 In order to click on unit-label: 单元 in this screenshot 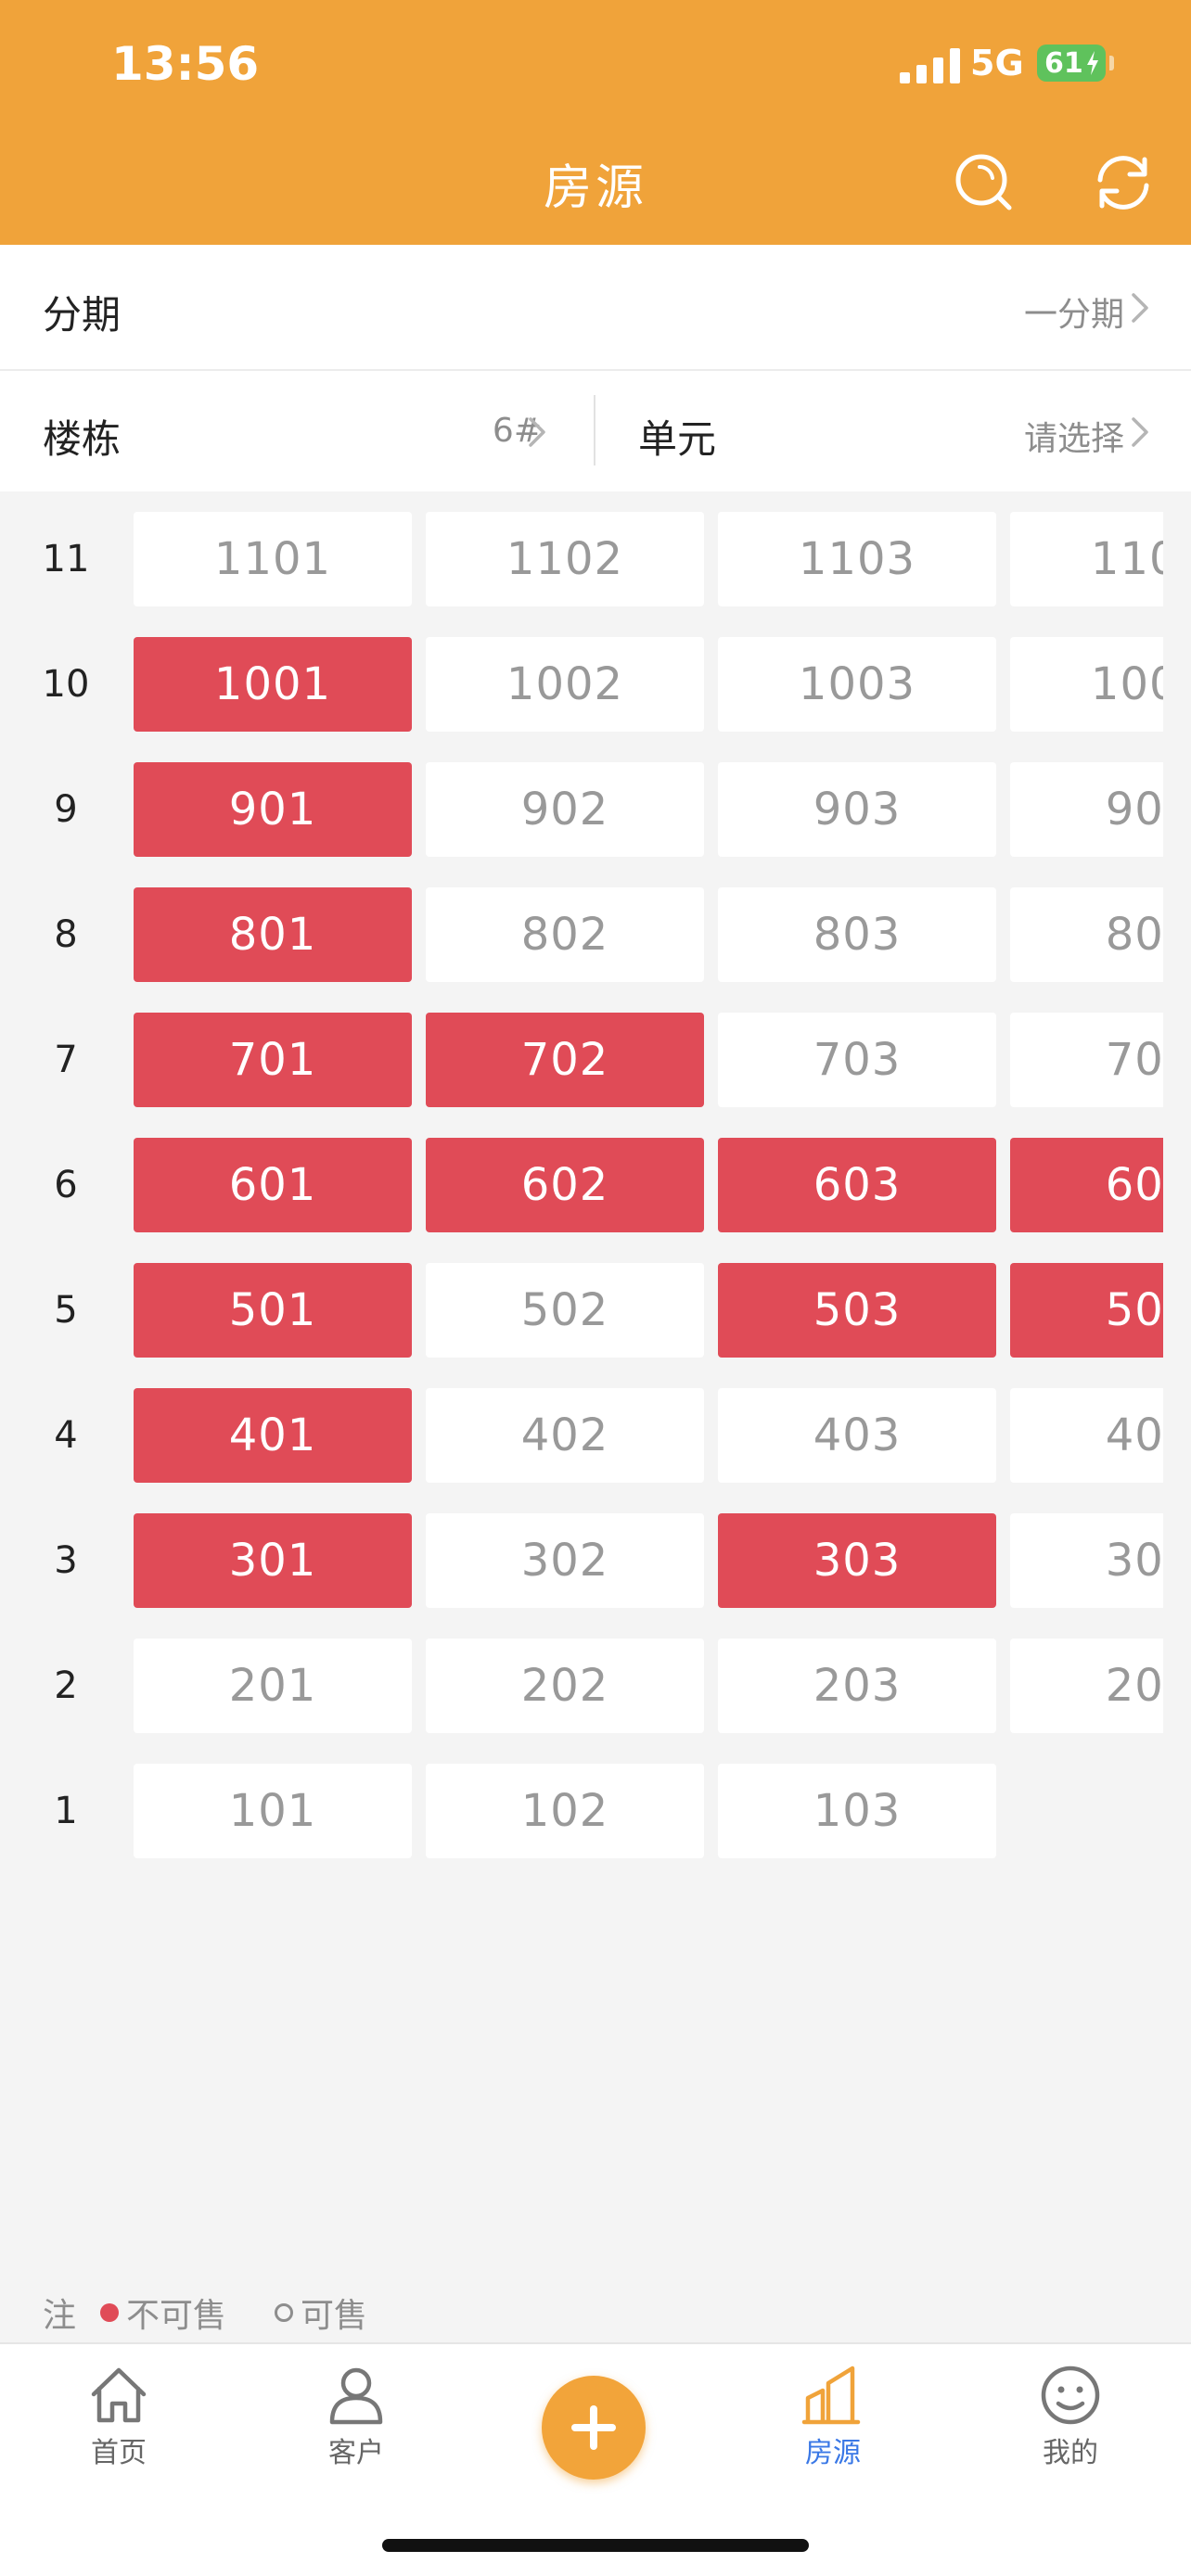, I will do `click(677, 439)`.